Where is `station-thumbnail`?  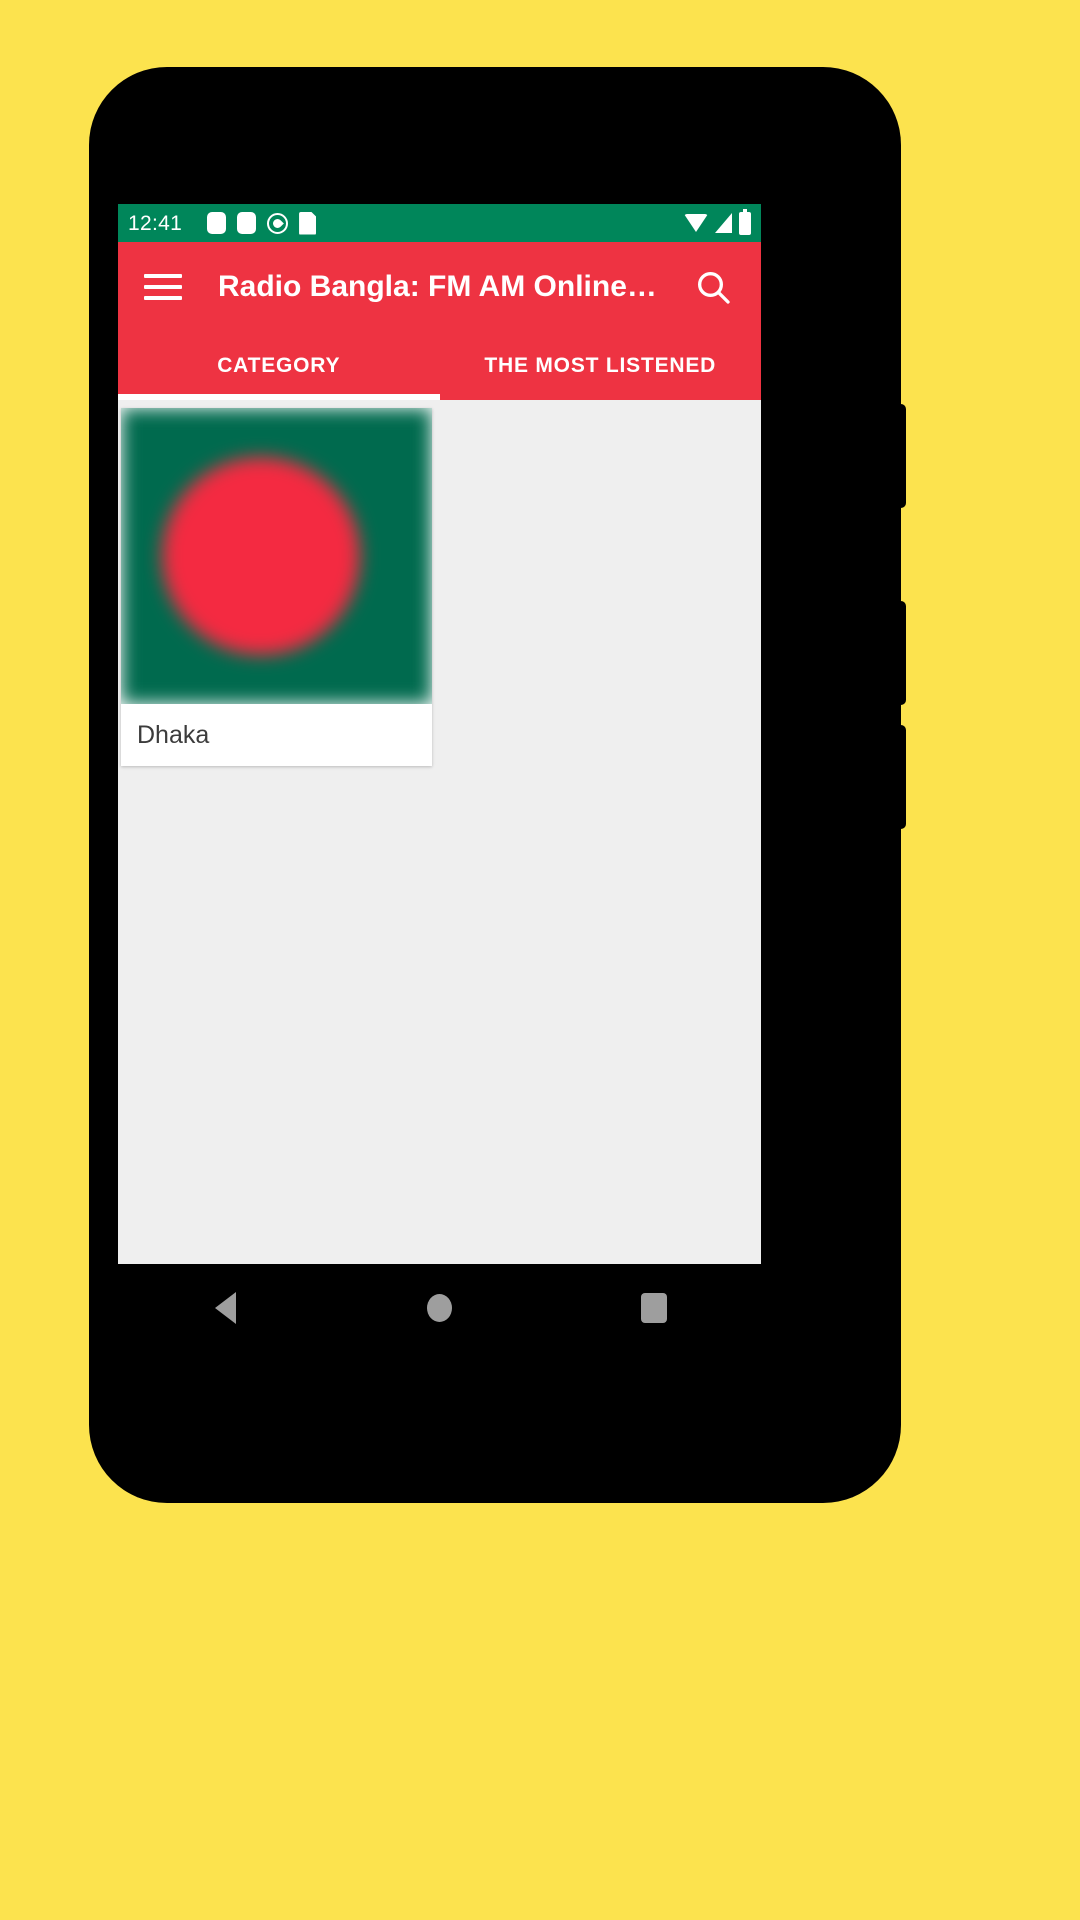 station-thumbnail is located at coordinates (276, 556).